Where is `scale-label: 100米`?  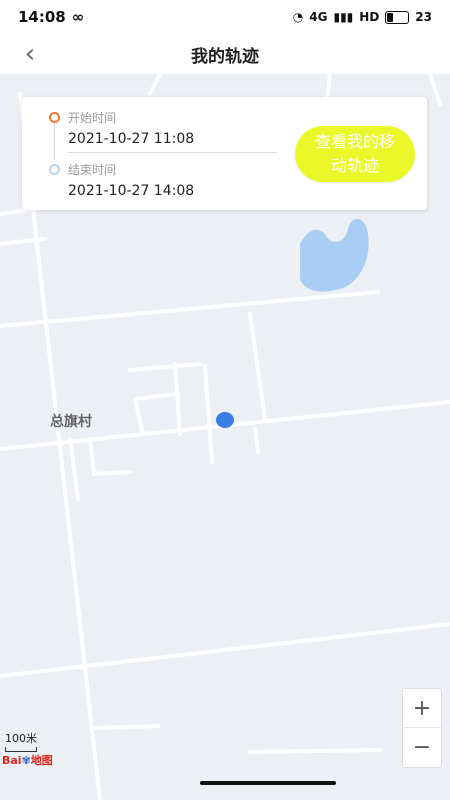 scale-label: 100米 is located at coordinates (21, 738).